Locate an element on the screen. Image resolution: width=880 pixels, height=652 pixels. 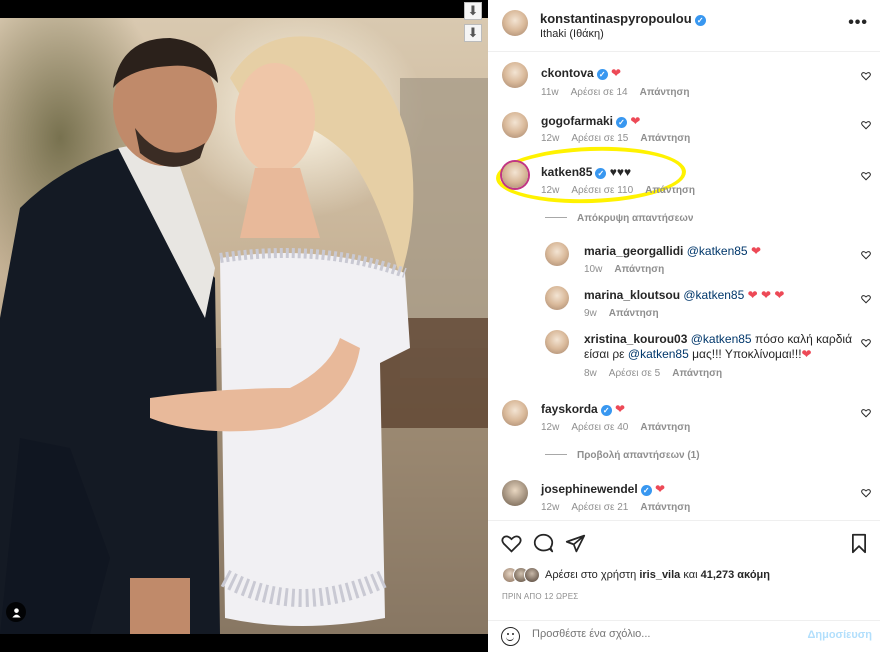
comment-username: katken85 is located at coordinates (566, 172).